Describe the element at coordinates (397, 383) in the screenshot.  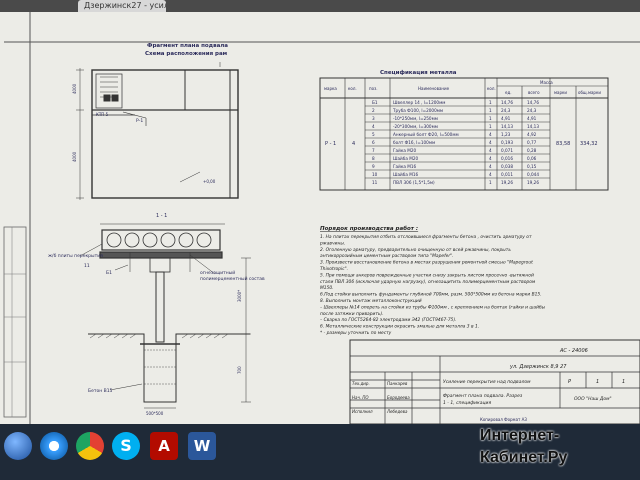
I see `stamp-name: Панкарев` at that location.